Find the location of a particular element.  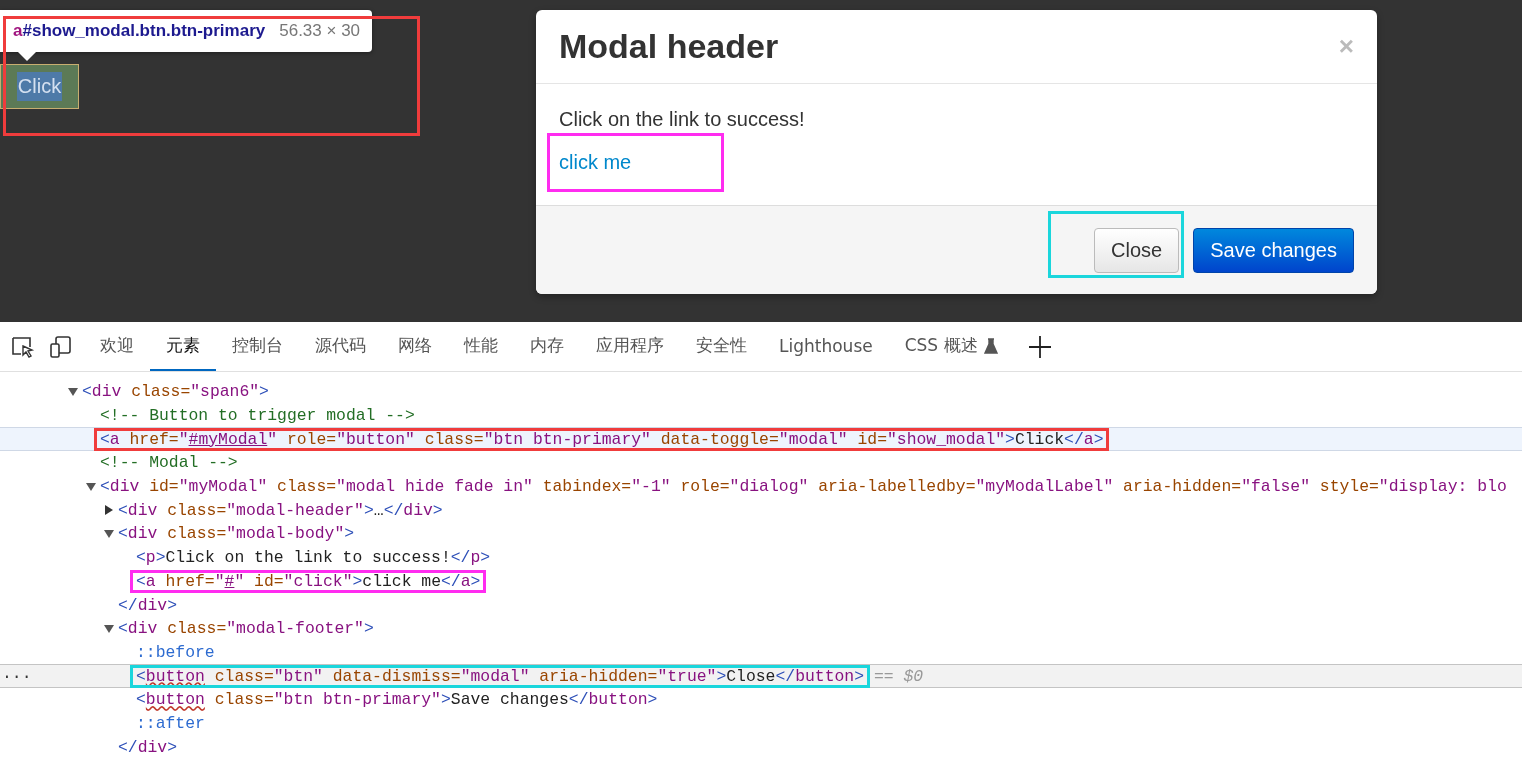

devtools-tab: 欢迎 is located at coordinates (117, 346).